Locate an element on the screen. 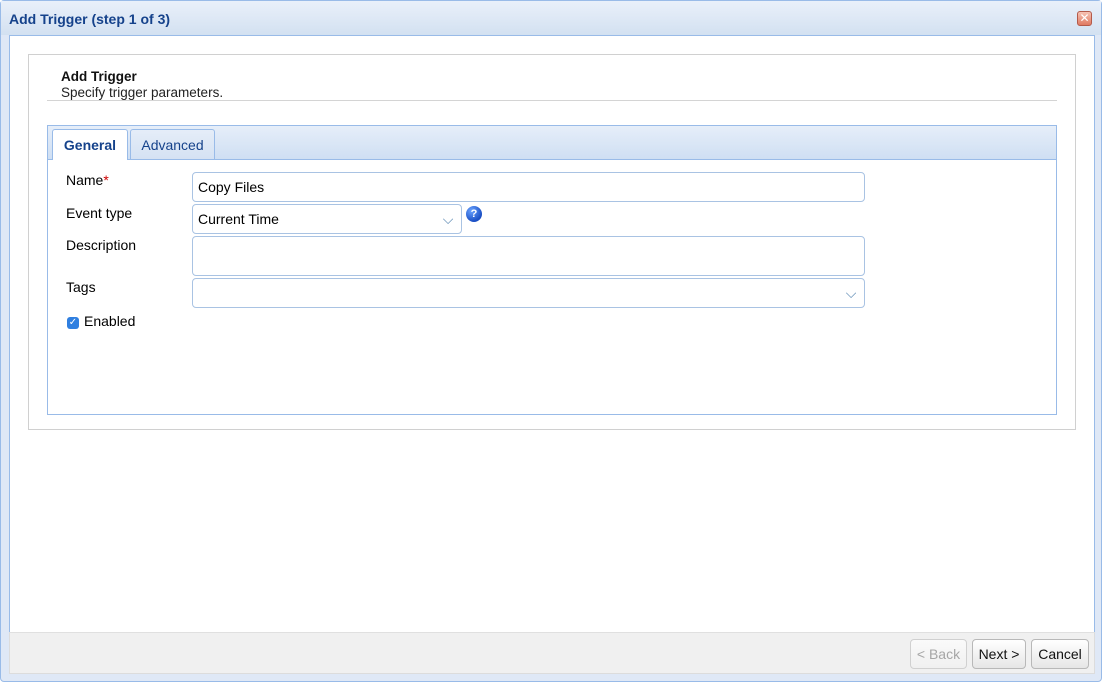  tags-label: Tags is located at coordinates (81, 287).